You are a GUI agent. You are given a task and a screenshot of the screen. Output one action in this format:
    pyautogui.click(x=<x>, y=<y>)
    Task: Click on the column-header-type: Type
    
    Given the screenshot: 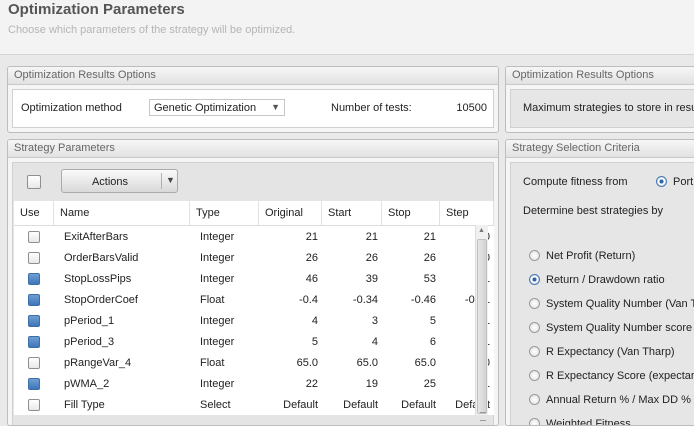 What is the action you would take?
    pyautogui.click(x=224, y=213)
    